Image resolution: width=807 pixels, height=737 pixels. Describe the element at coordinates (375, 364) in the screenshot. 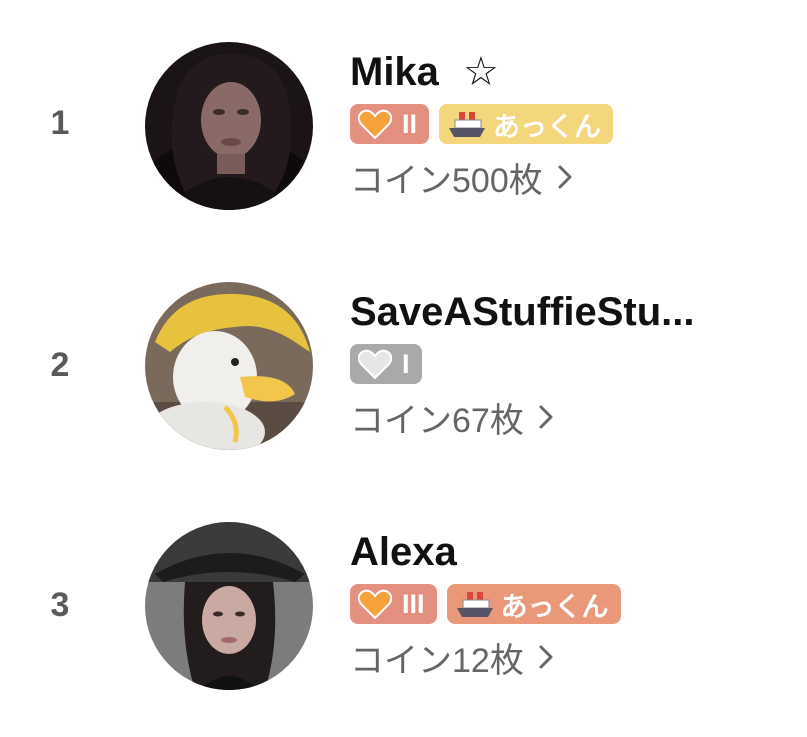

I see `white-heart-icon` at that location.